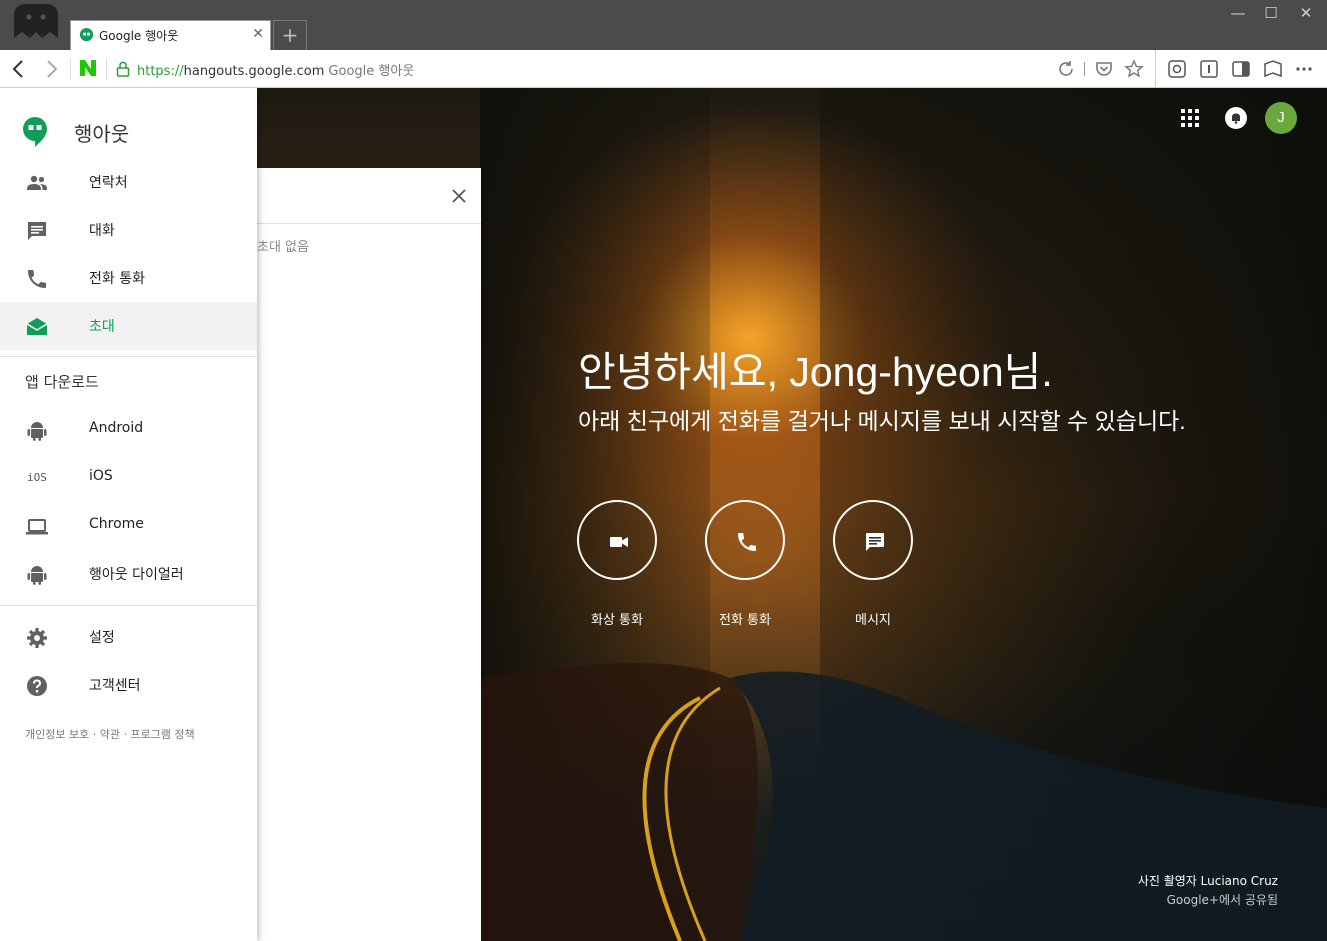  Describe the element at coordinates (110, 734) in the screenshot. I see `drawer-footer-links: 개인정보 보호 · 약관 · 프로그램 정책` at that location.